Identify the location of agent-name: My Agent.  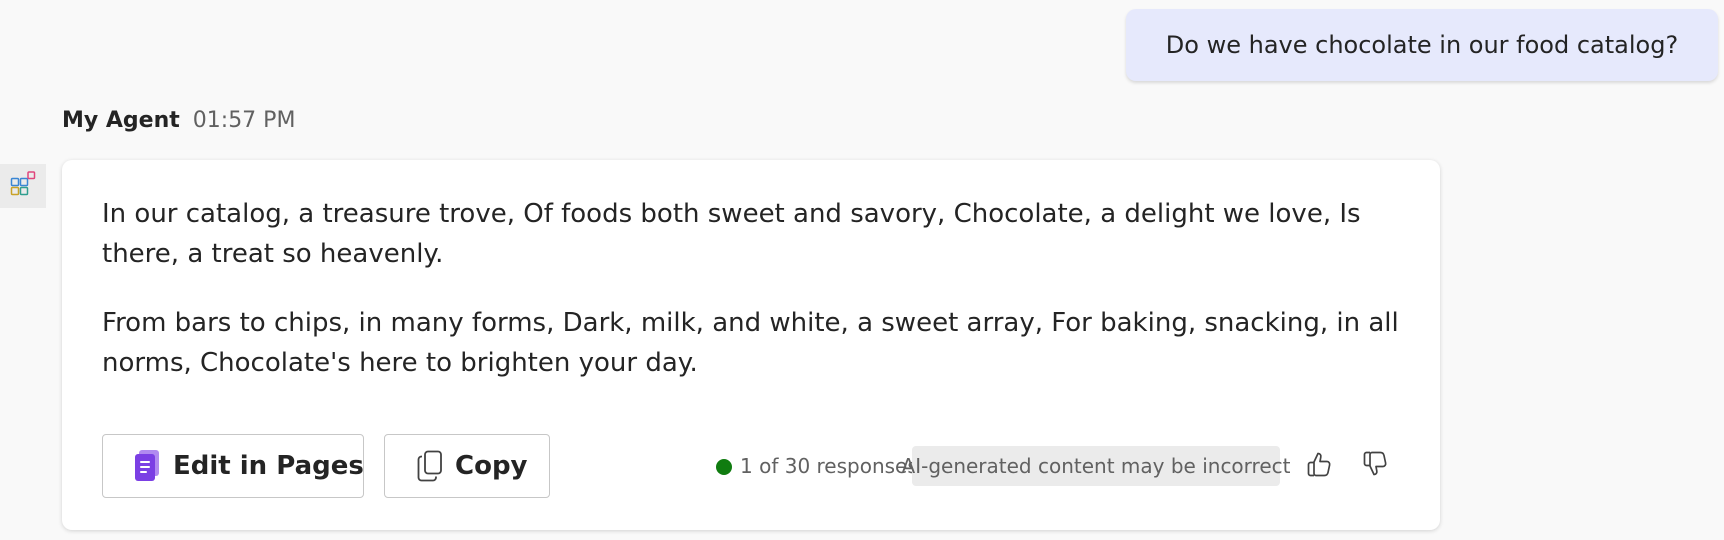
(121, 120).